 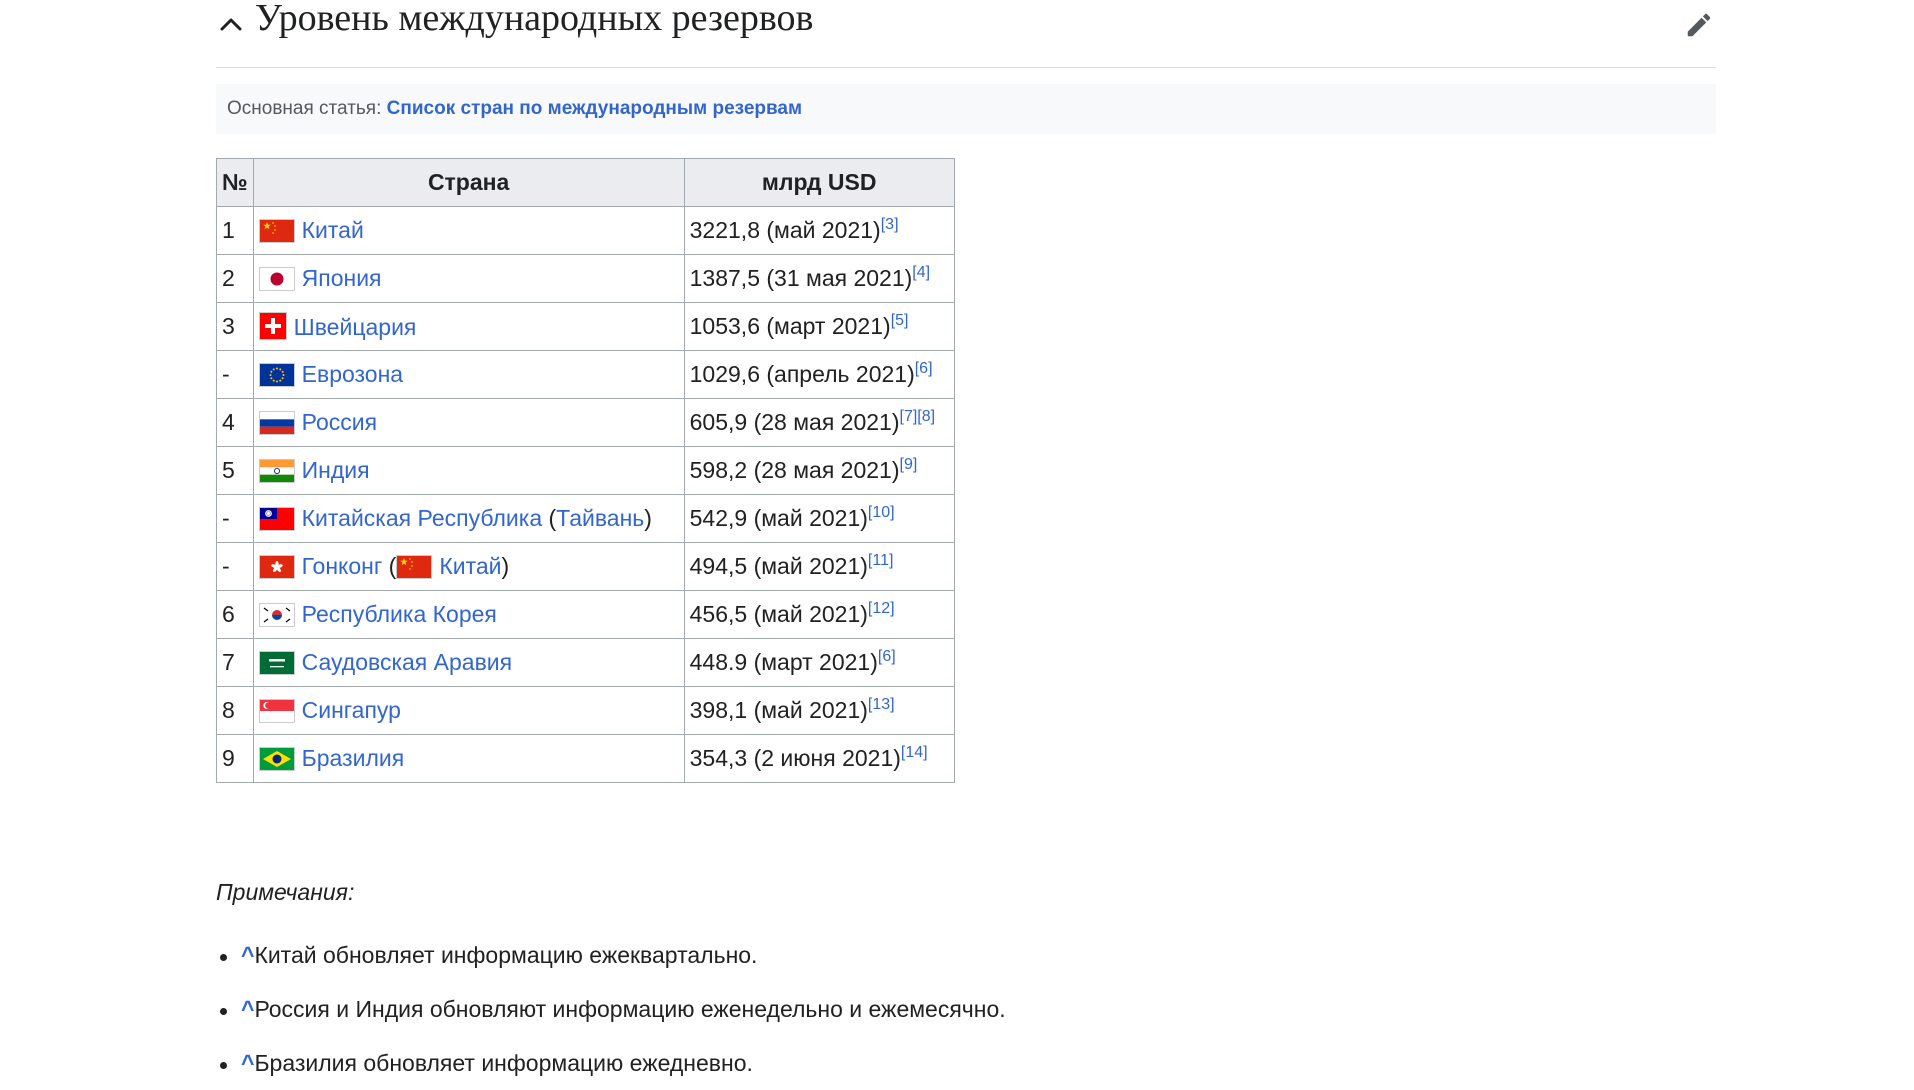 What do you see at coordinates (795, 758) in the screenshot?
I see `reserve-value: 354,3 (2 июня 2021)` at bounding box center [795, 758].